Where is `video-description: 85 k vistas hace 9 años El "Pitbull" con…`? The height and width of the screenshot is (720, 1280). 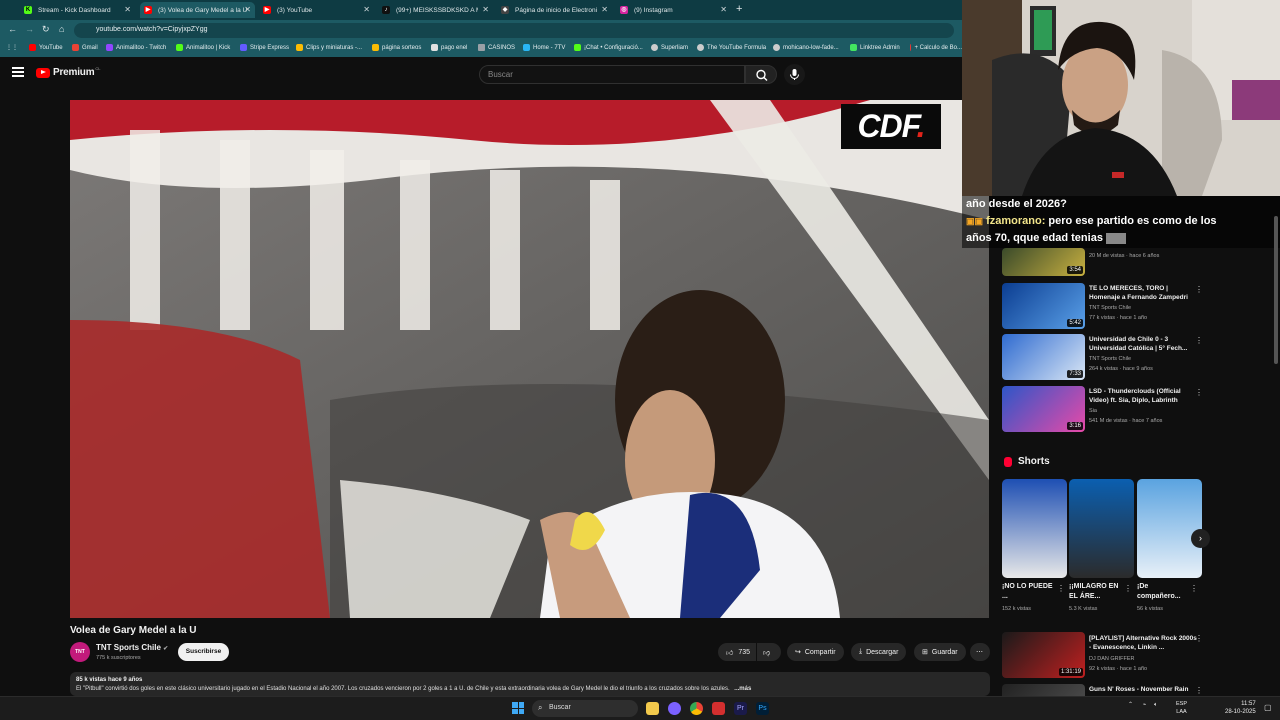 video-description: 85 k vistas hace 9 años El "Pitbull" con… is located at coordinates (530, 684).